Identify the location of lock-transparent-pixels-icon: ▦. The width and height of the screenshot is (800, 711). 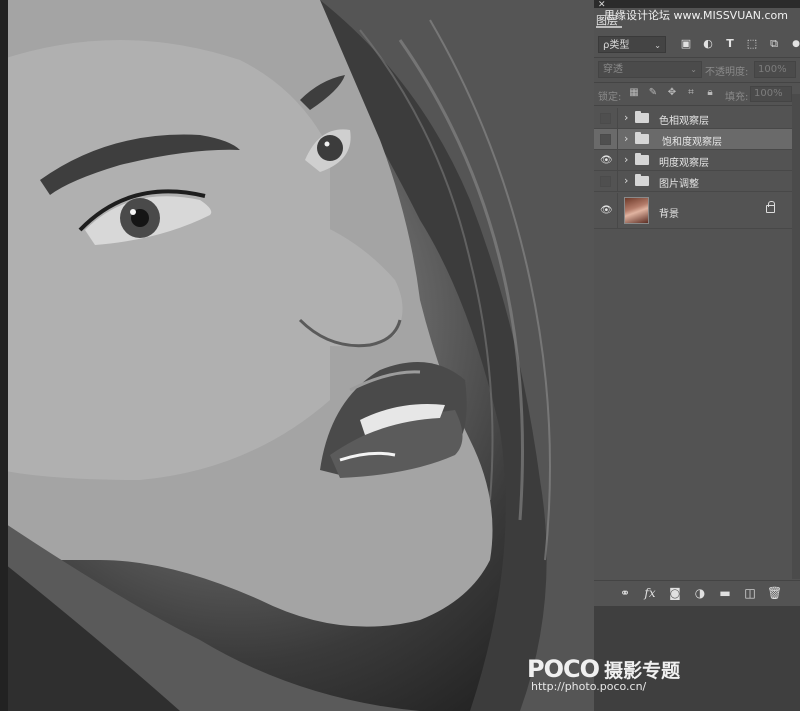
(634, 93).